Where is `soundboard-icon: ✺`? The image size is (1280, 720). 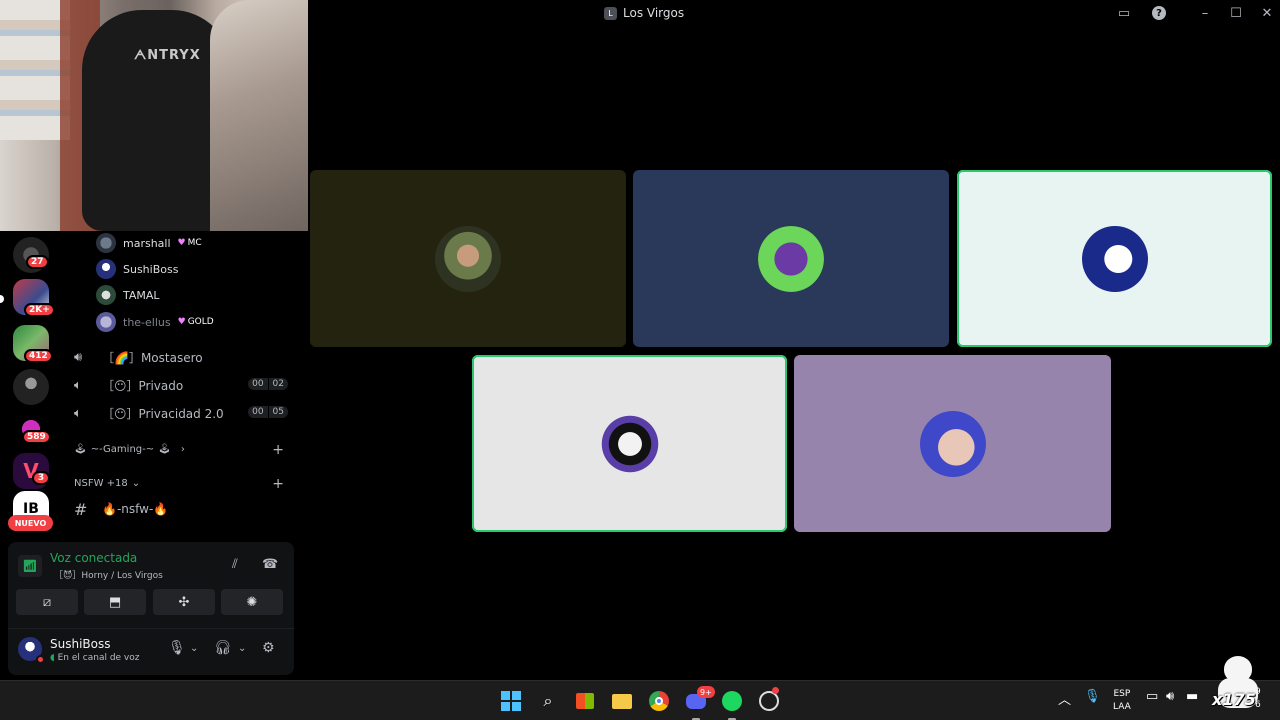 soundboard-icon: ✺ is located at coordinates (252, 602).